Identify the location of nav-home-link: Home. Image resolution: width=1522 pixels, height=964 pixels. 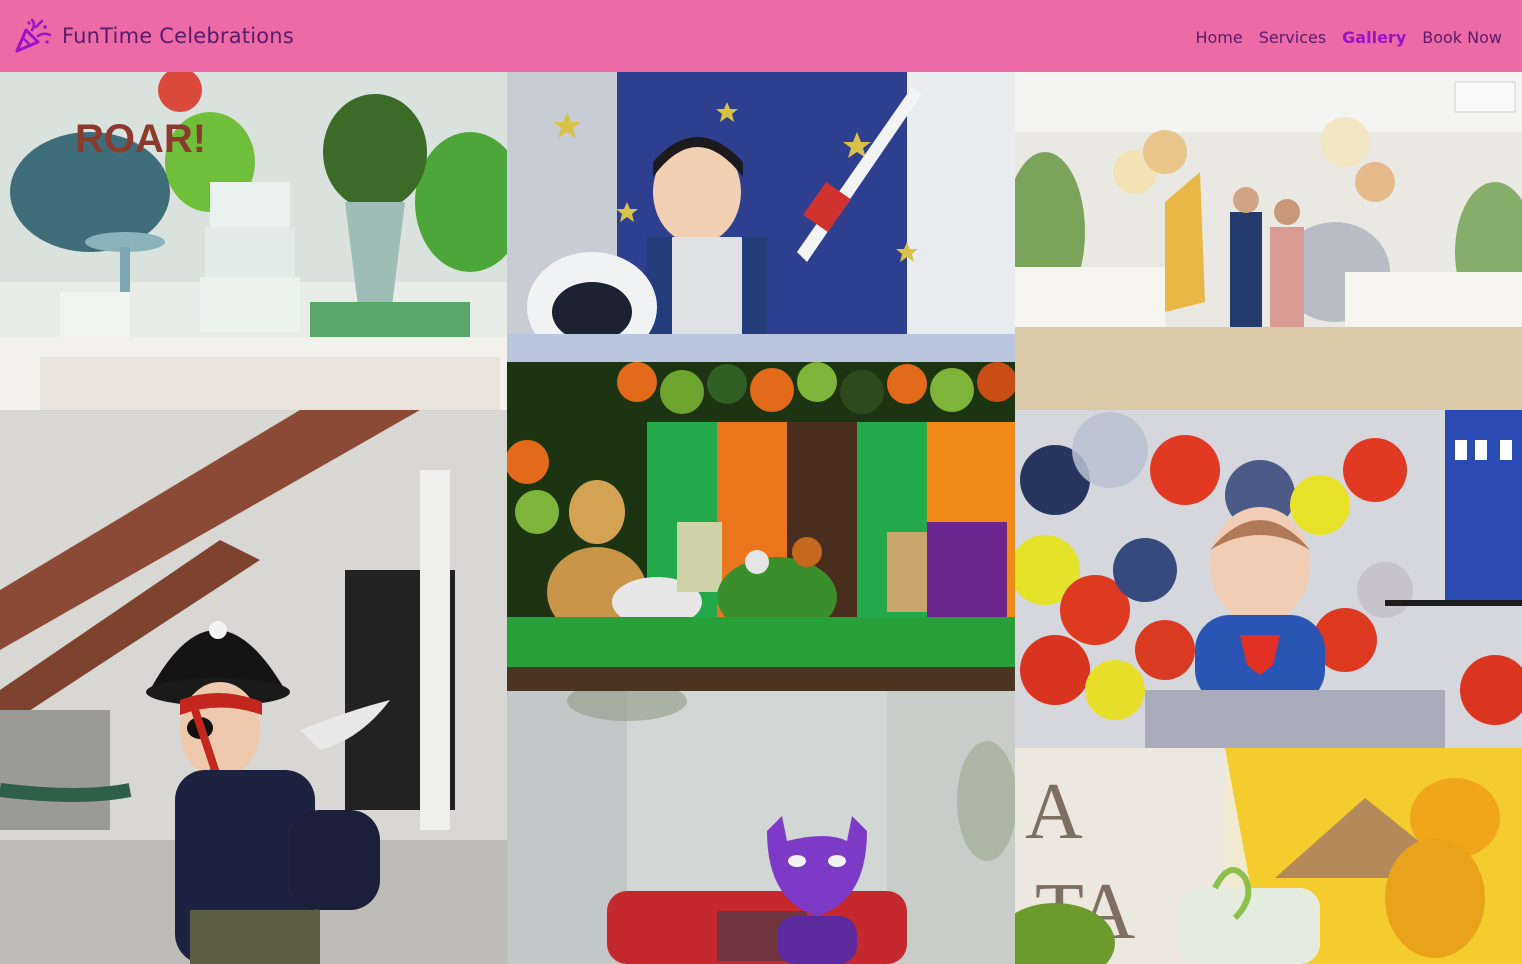
(1218, 37).